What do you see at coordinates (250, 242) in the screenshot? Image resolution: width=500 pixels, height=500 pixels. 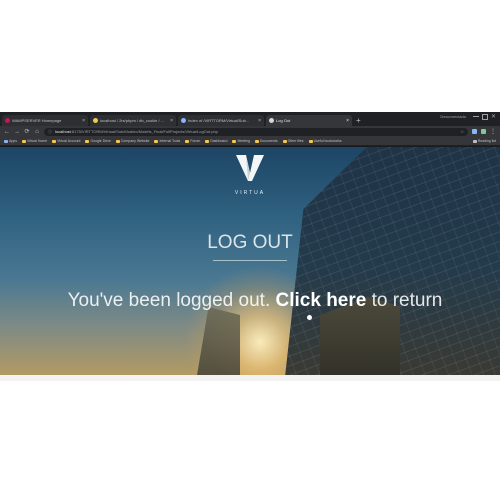 I see `page-title: LOG OUT` at bounding box center [250, 242].